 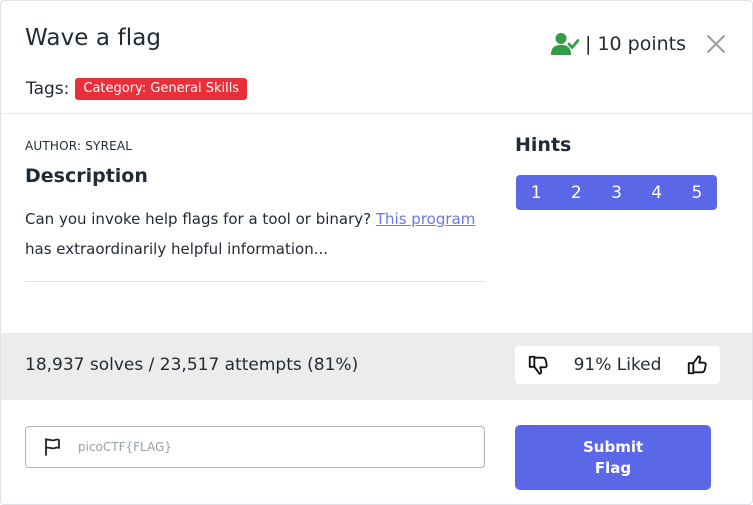 I want to click on flag-input-container, so click(x=255, y=447).